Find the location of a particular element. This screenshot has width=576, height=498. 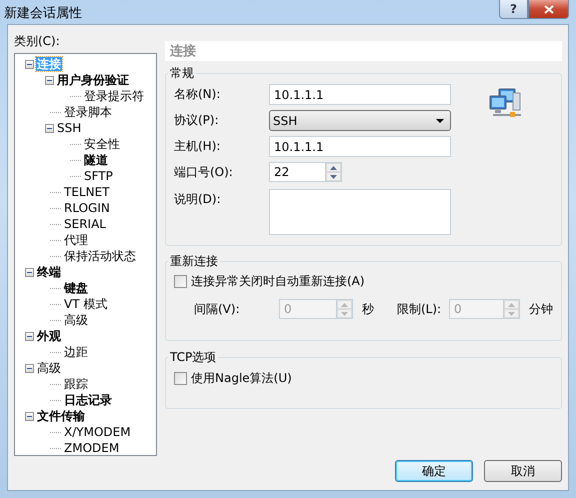

dialog-button: 取消 is located at coordinates (523, 471).